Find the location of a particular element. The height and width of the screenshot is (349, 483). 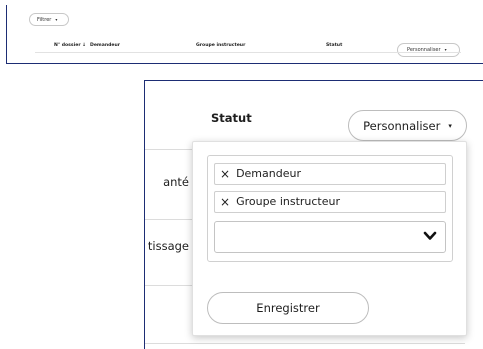

customize-button: Personnaliser ▾ is located at coordinates (407, 125).